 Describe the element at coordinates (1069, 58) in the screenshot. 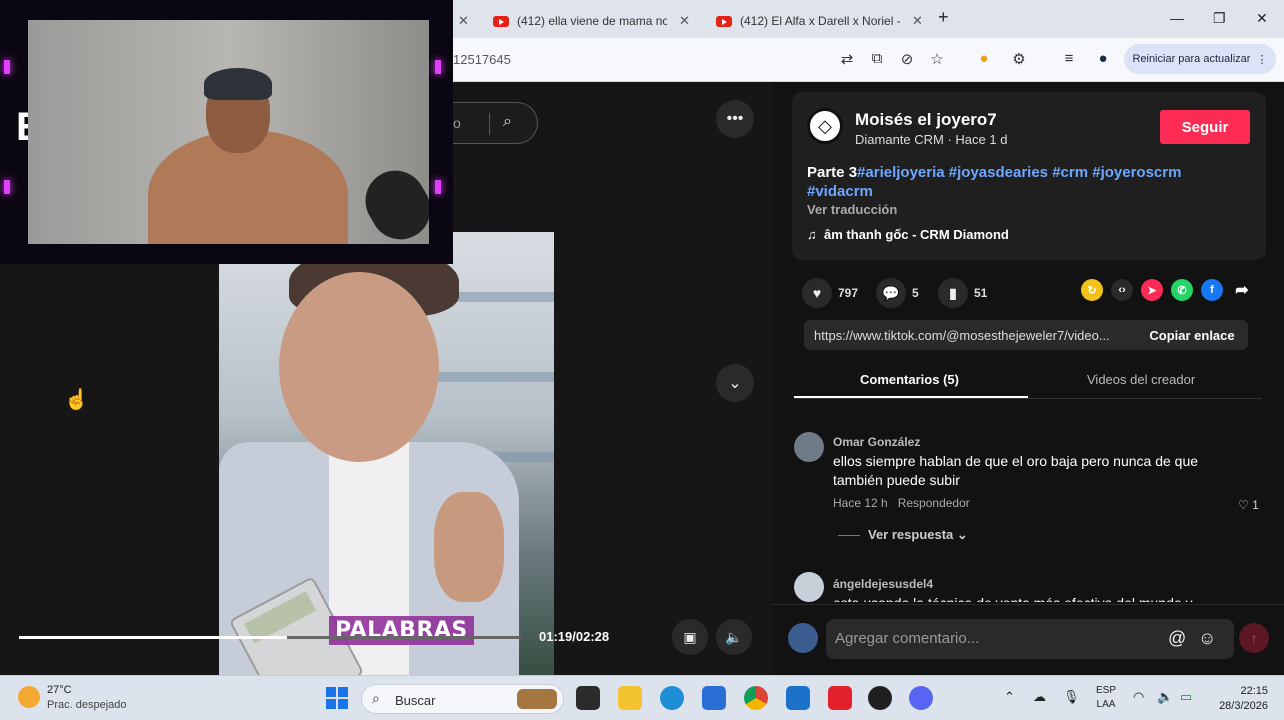

I see `media-icon: ≡` at that location.